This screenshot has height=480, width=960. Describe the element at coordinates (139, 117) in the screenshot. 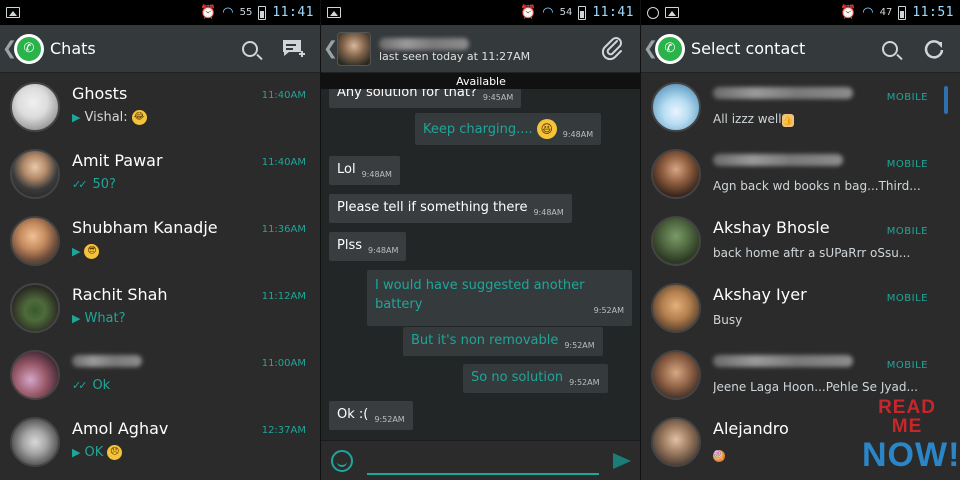

I see `laughing-emoji-icon: 😂` at that location.